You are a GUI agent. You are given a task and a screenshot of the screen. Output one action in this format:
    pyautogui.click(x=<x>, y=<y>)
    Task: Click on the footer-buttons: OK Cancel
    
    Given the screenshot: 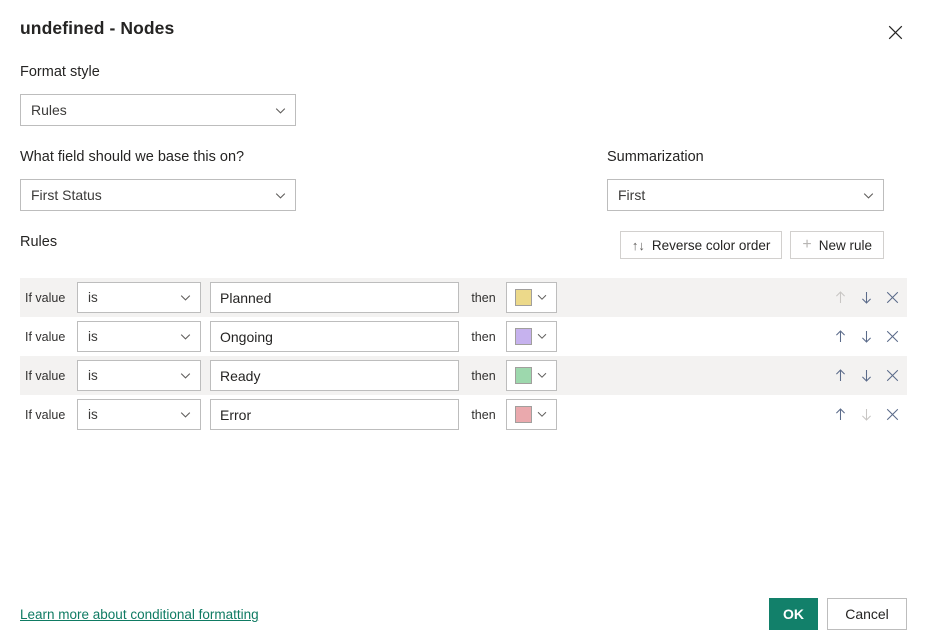 What is the action you would take?
    pyautogui.click(x=838, y=614)
    